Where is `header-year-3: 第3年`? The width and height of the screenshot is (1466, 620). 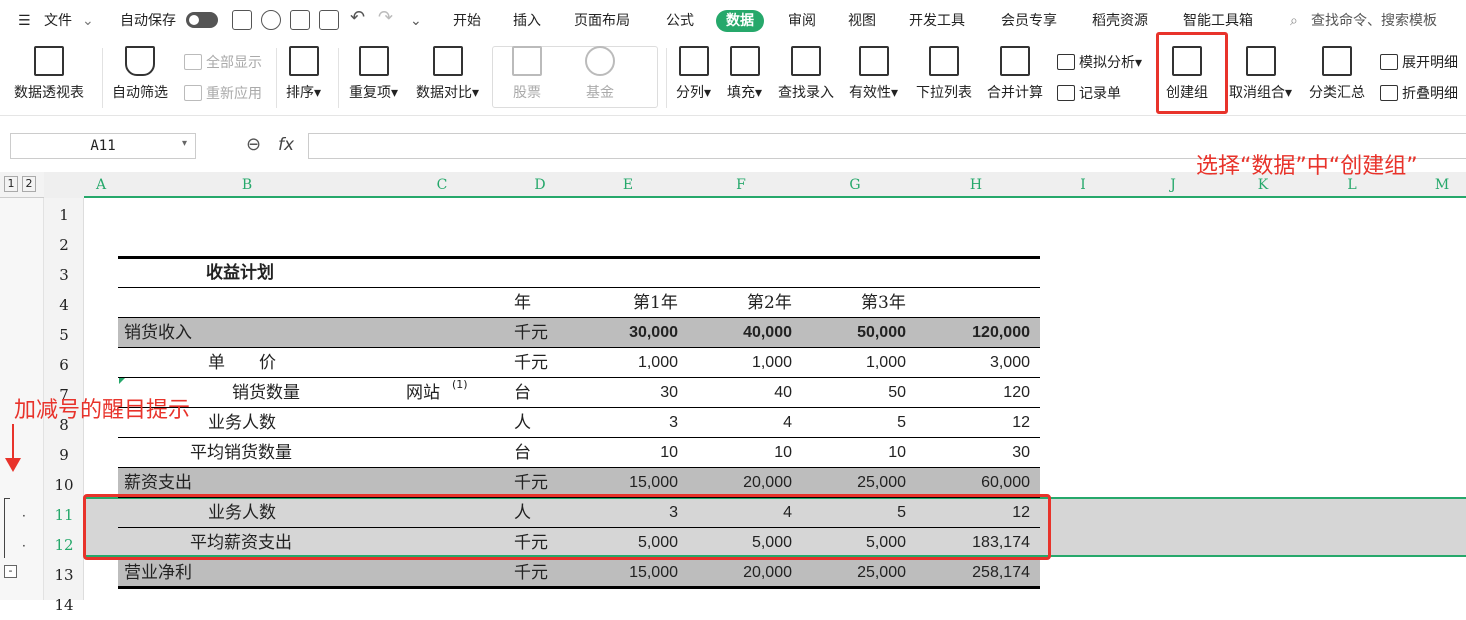
header-year-3: 第3年 is located at coordinates (883, 303).